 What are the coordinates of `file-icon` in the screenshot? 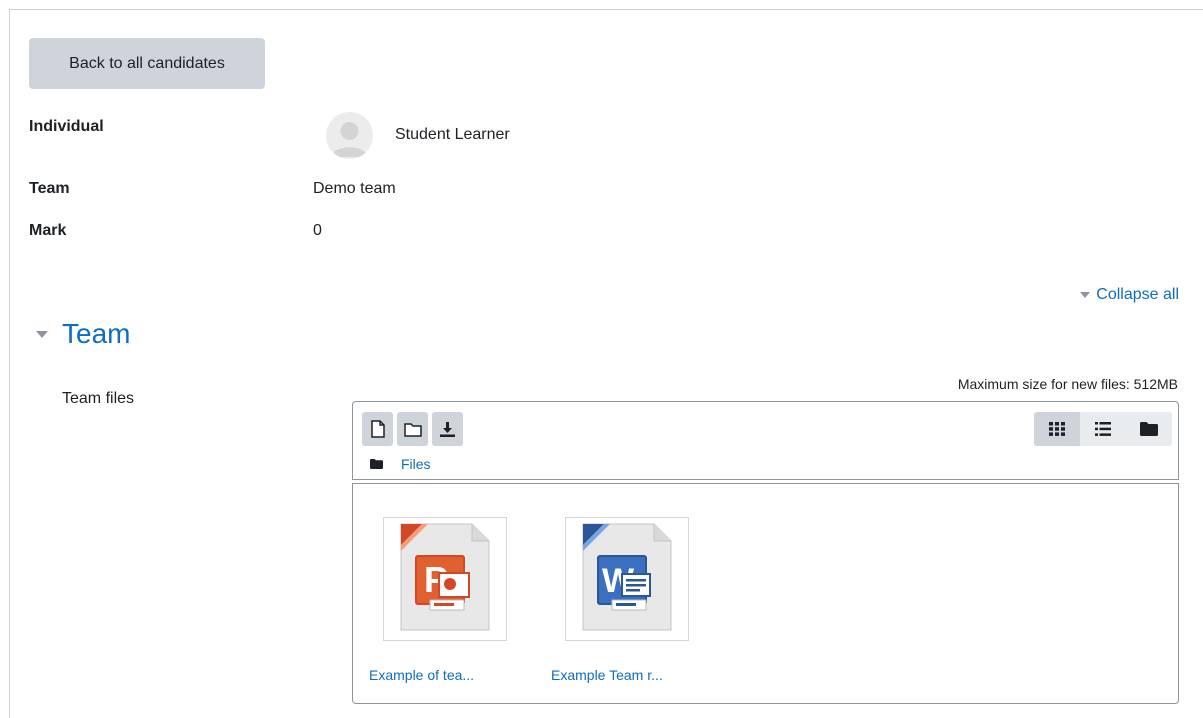 It's located at (377, 429).